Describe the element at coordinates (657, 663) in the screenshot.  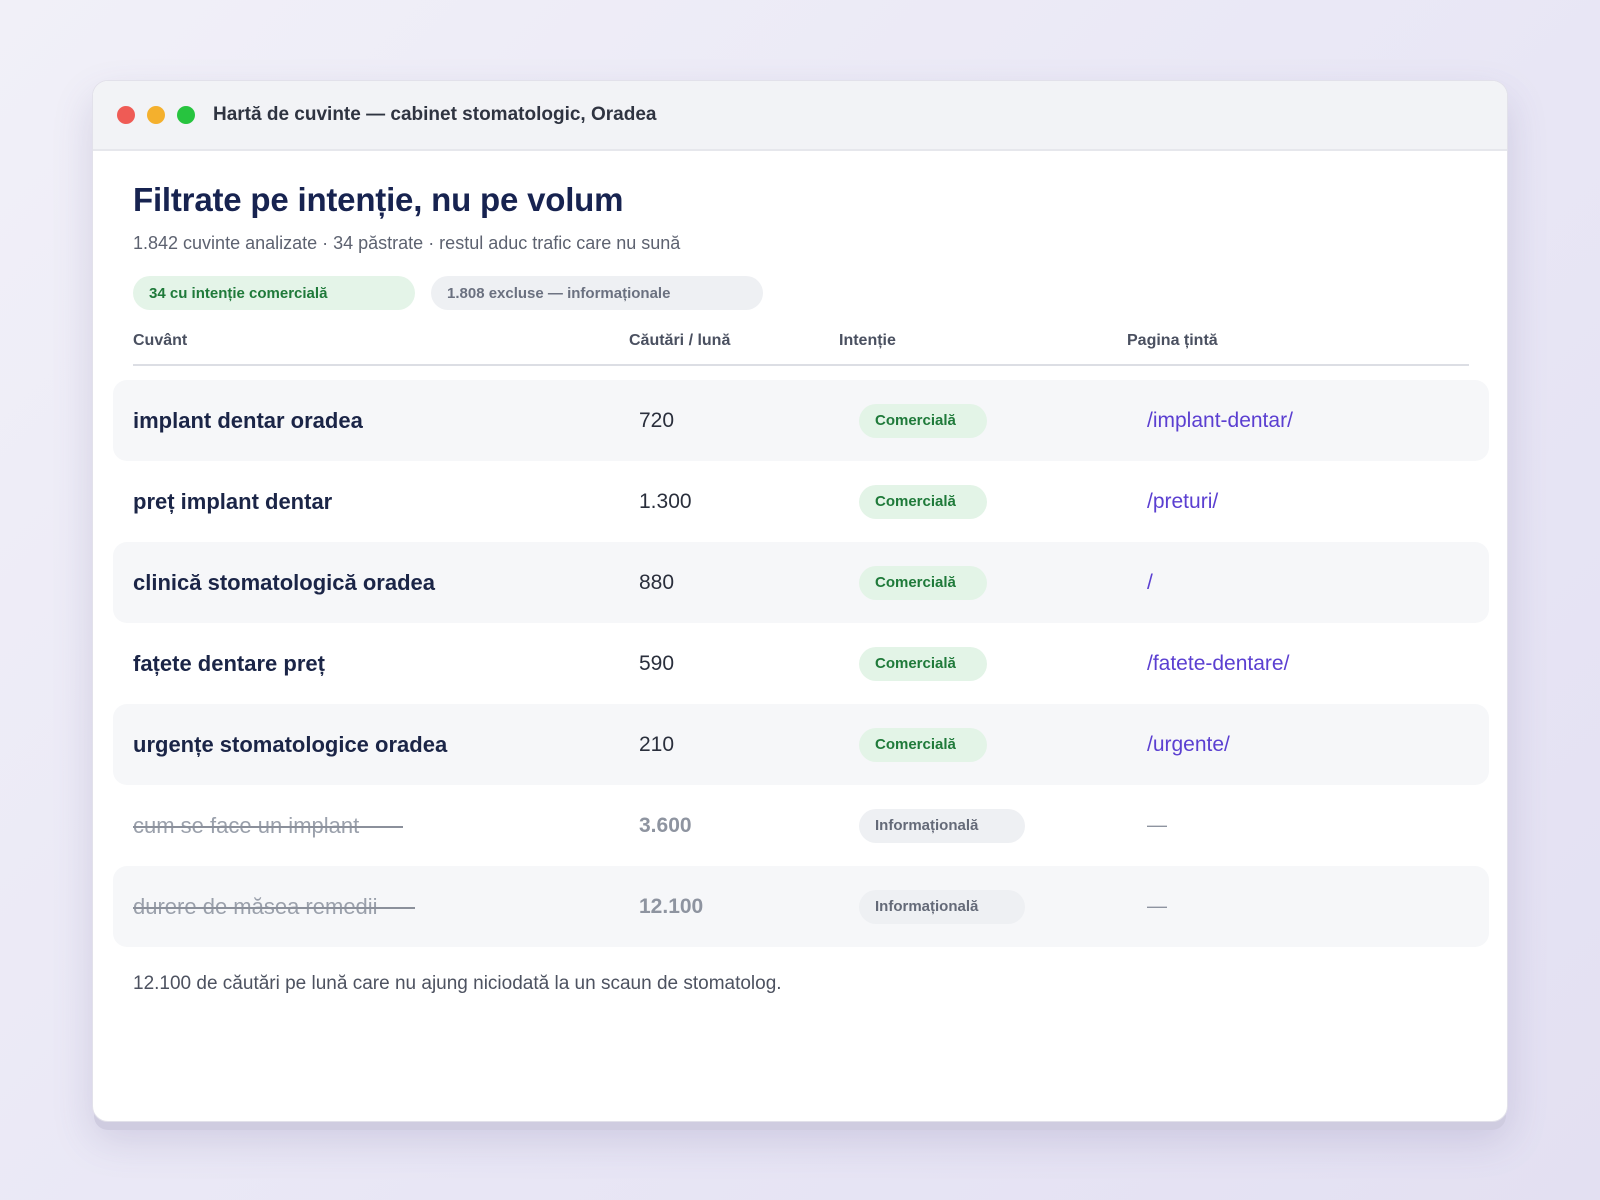
I see `volume-cell: 590` at that location.